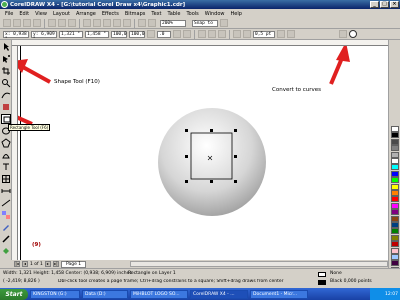 Image resolution: width=400 pixels, height=300 pixels. What do you see at coordinates (117, 23) in the screenshot?
I see `import-icon` at bounding box center [117, 23].